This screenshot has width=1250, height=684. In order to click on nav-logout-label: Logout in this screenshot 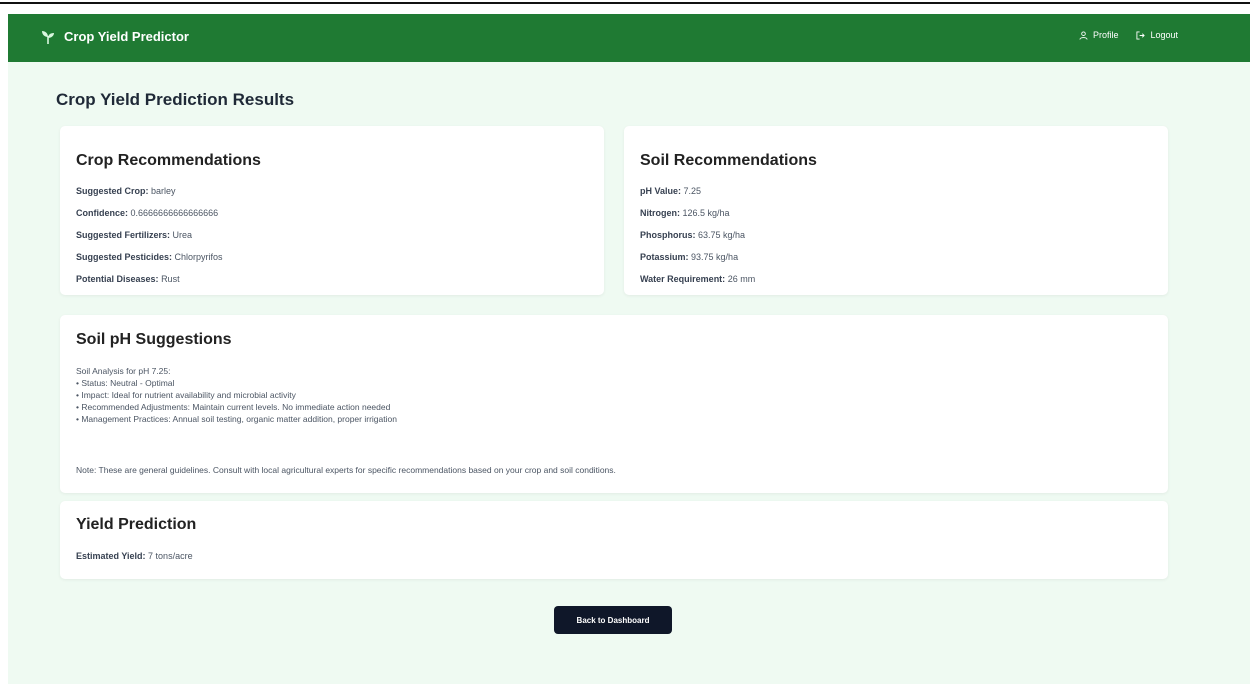, I will do `click(1164, 35)`.